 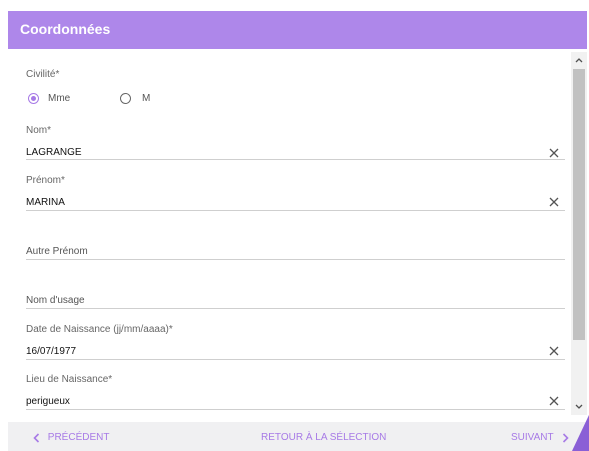 What do you see at coordinates (295, 159) in the screenshot?
I see `nom-underline` at bounding box center [295, 159].